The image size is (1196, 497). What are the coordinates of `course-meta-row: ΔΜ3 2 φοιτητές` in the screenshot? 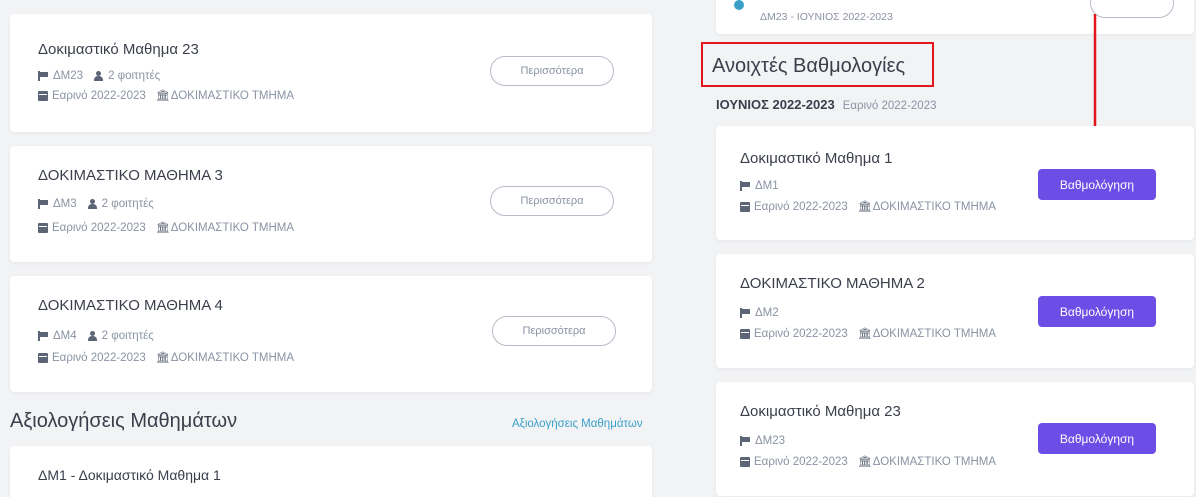 It's located at (96, 204).